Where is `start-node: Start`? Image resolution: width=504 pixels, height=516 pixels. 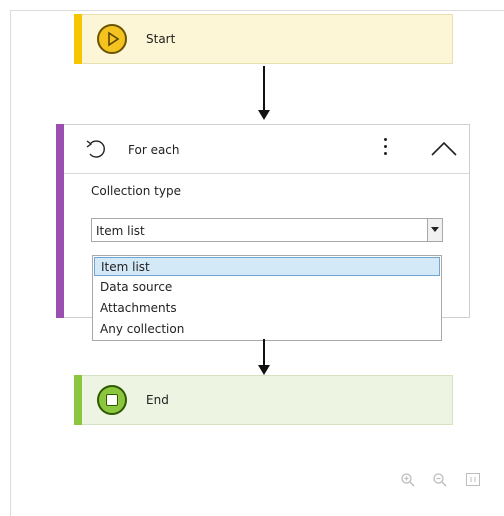 start-node: Start is located at coordinates (263, 39).